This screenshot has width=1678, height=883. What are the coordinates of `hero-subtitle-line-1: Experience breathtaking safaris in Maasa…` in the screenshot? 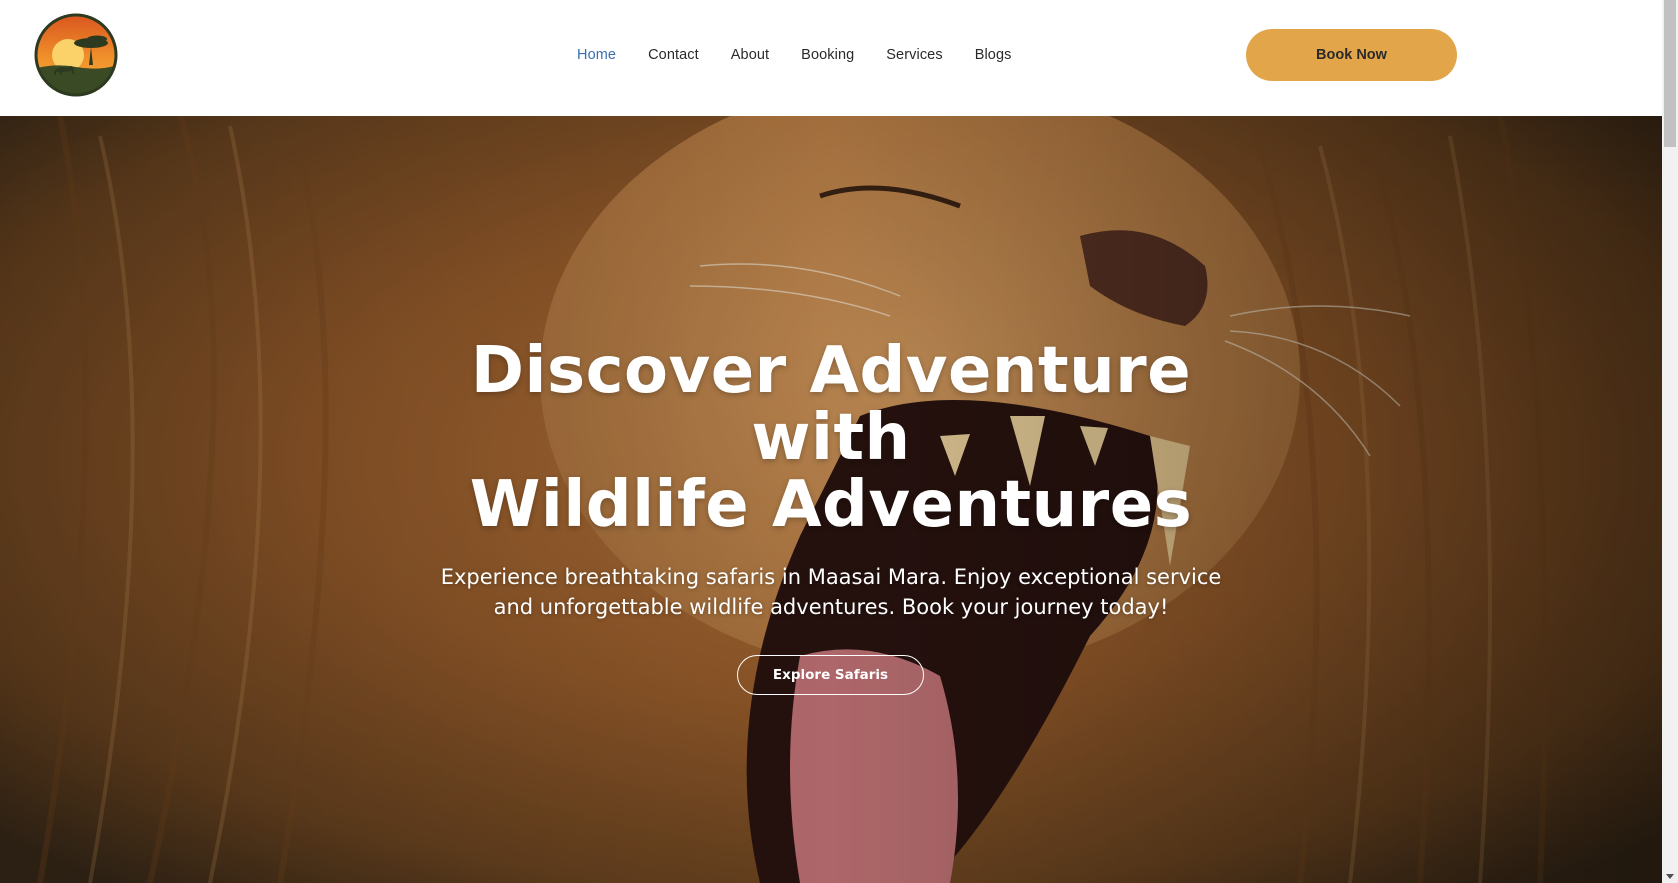 It's located at (831, 577).